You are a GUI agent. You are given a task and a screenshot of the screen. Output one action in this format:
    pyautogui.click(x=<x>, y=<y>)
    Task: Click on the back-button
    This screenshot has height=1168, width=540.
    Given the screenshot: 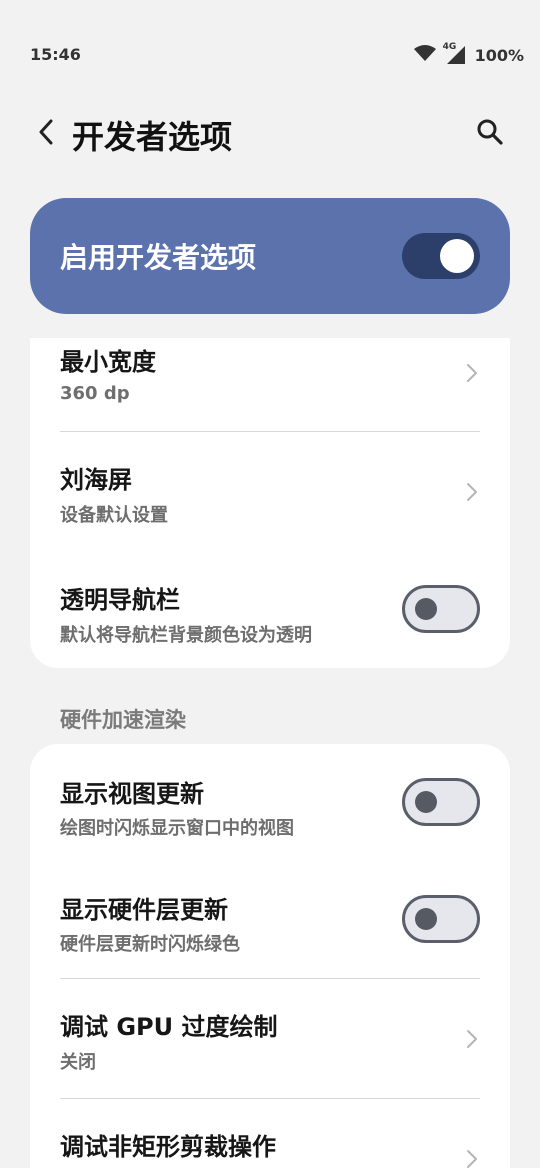 What is the action you would take?
    pyautogui.click(x=46, y=134)
    